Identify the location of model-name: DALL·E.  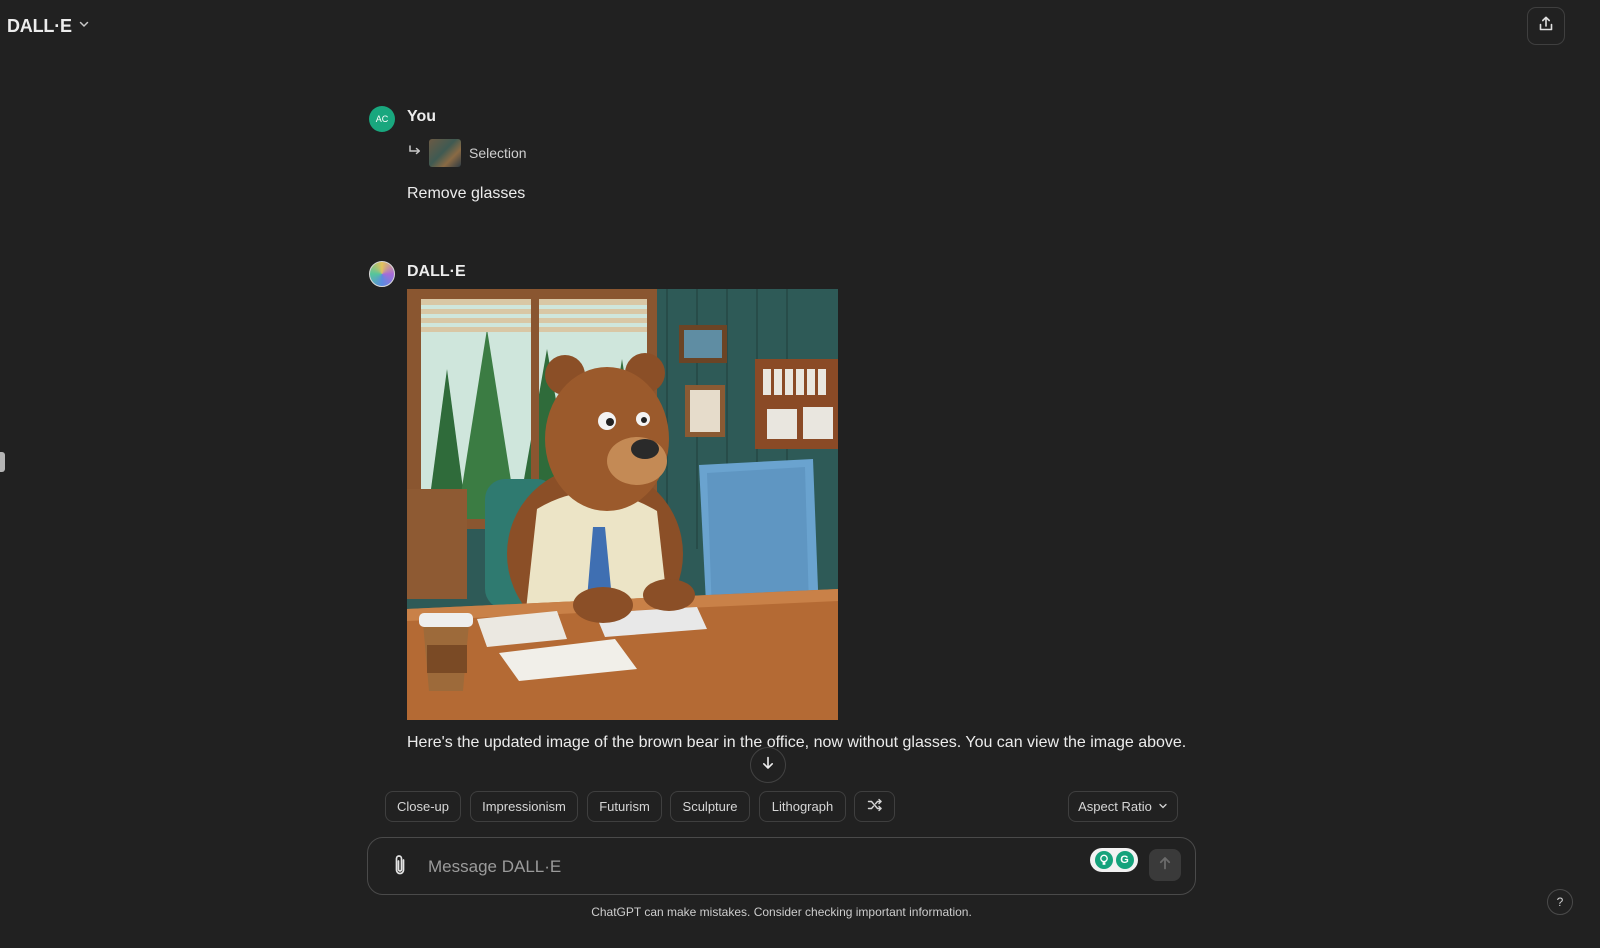
(39, 25).